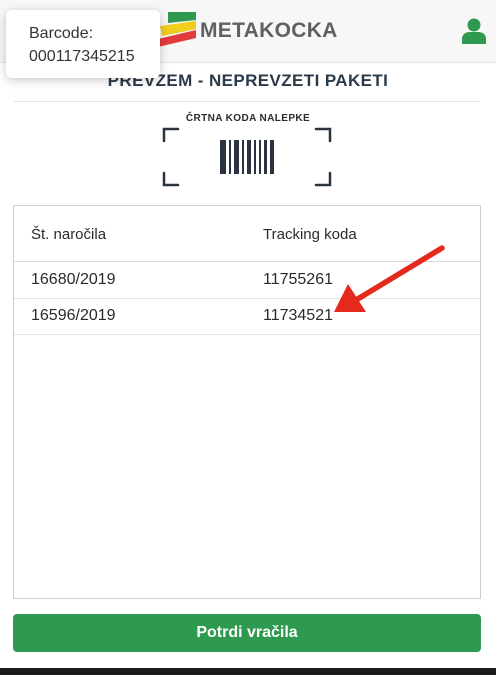 The image size is (496, 675). Describe the element at coordinates (248, 118) in the screenshot. I see `scan-label: ČRTNA KODA NALEPKE` at that location.